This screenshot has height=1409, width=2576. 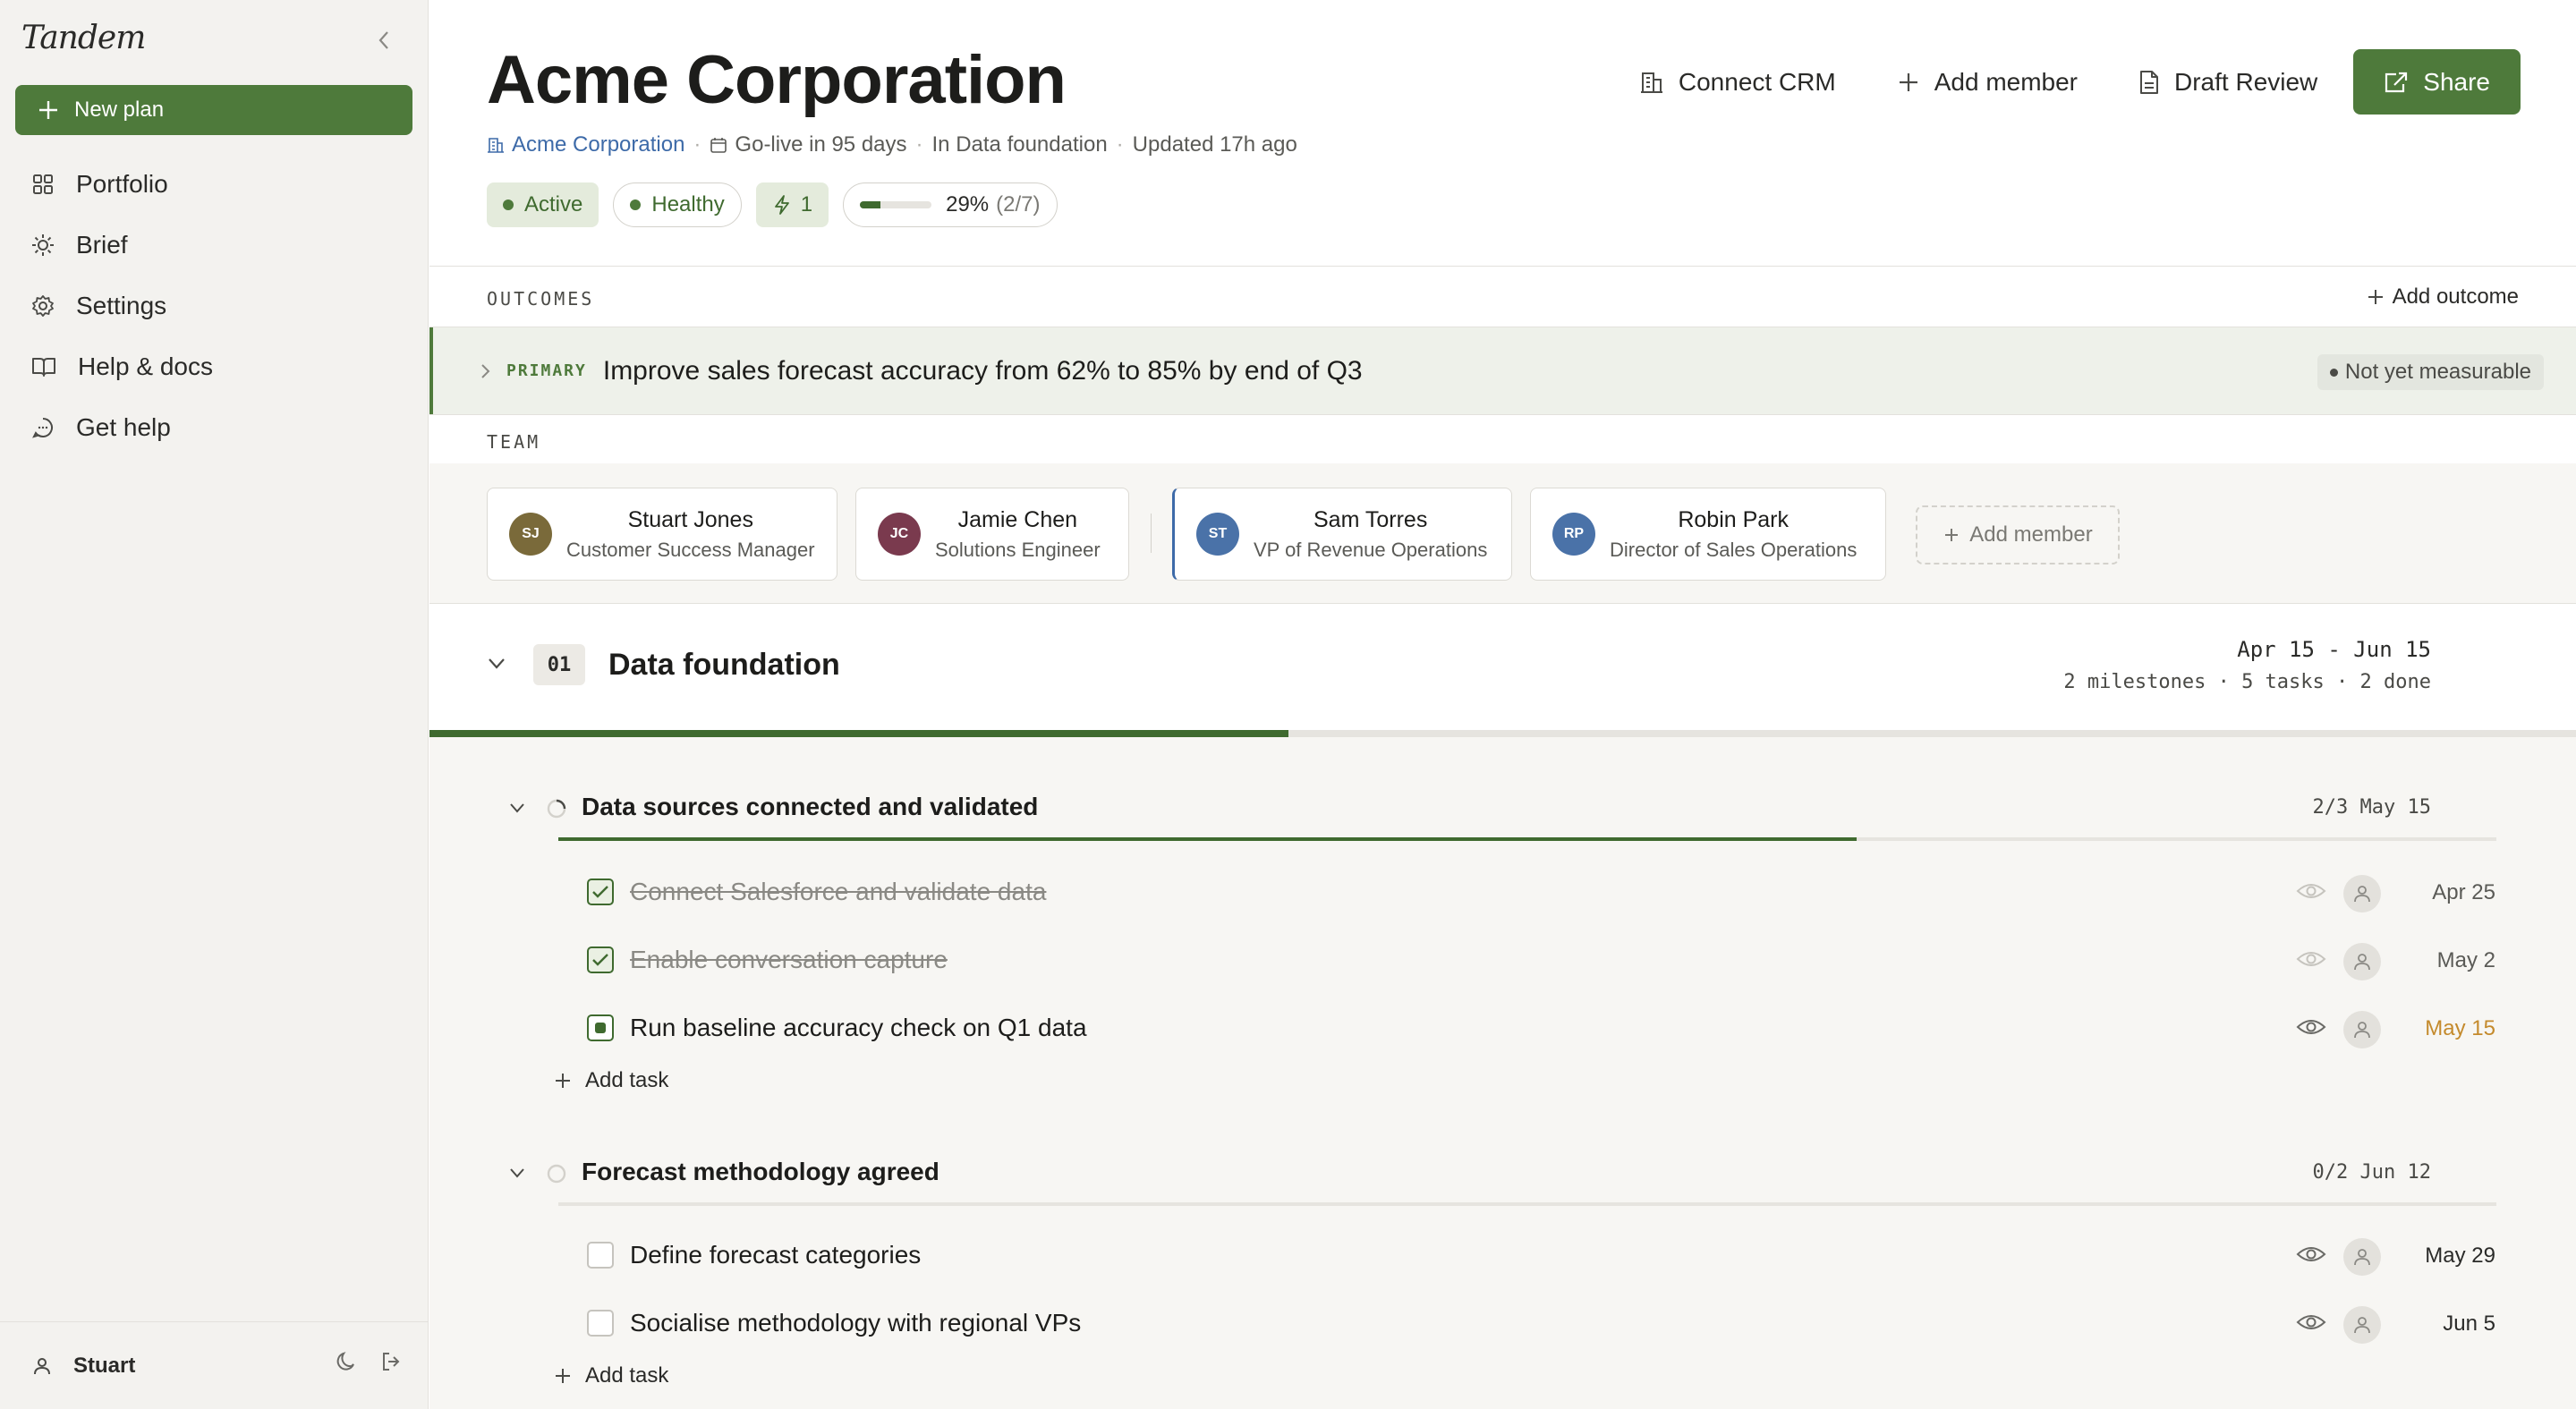 I want to click on check-icon, so click(x=600, y=960).